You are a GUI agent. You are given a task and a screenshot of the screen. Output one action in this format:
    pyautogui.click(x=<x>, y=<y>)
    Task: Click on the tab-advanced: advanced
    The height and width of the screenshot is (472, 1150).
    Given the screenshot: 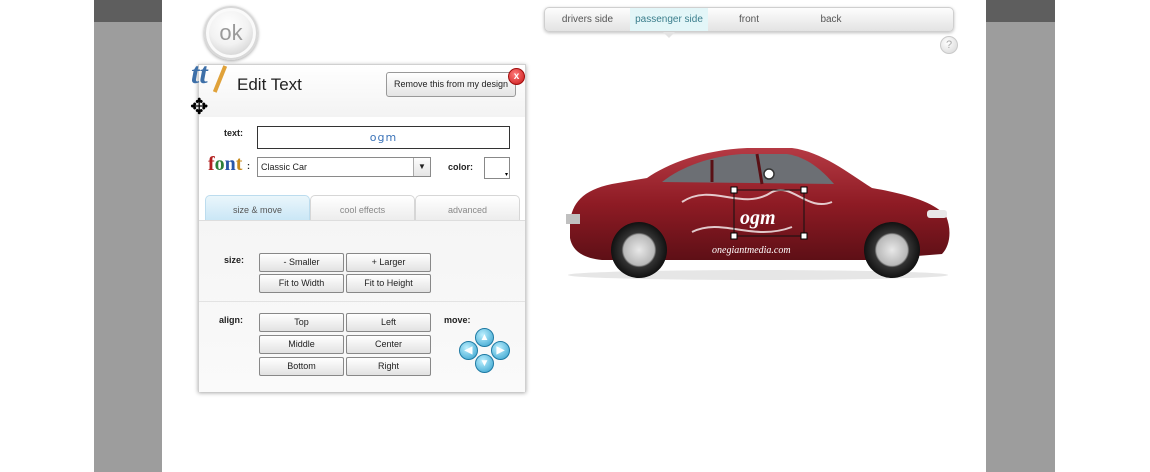 What is the action you would take?
    pyautogui.click(x=467, y=208)
    